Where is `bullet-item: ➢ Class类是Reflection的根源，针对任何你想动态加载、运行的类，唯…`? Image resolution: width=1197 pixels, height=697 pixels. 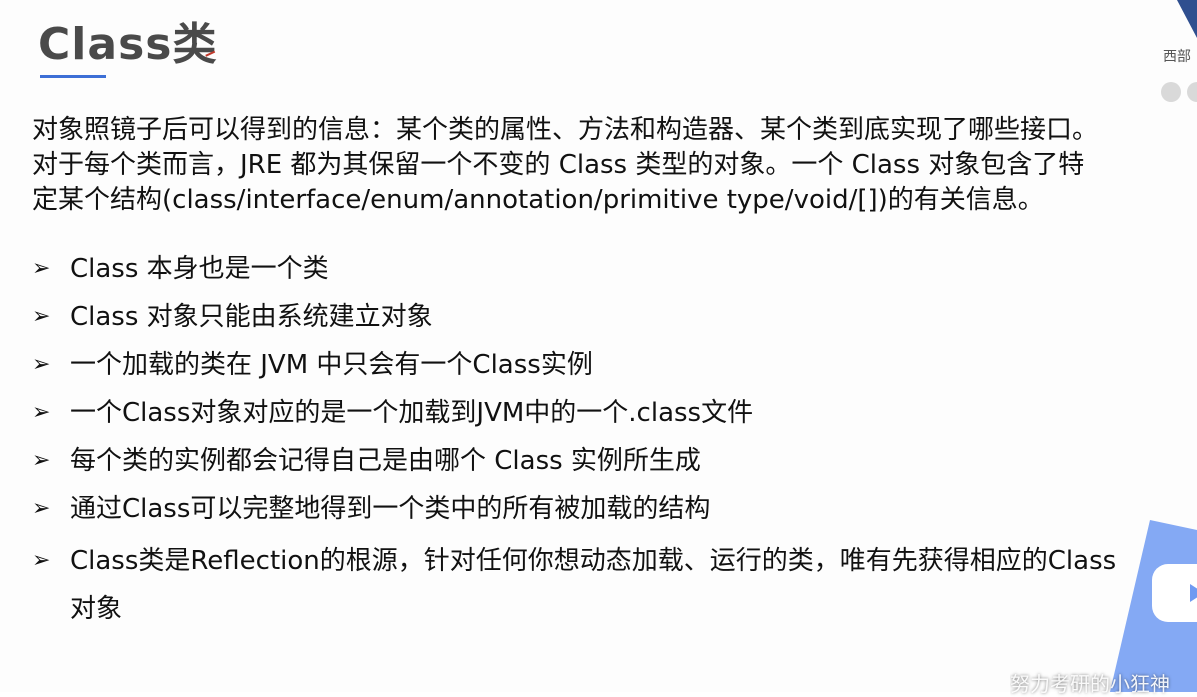
bullet-item: ➢ Class类是Reflection的根源，针对任何你想动态加载、运行的类，唯… is located at coordinates (587, 585).